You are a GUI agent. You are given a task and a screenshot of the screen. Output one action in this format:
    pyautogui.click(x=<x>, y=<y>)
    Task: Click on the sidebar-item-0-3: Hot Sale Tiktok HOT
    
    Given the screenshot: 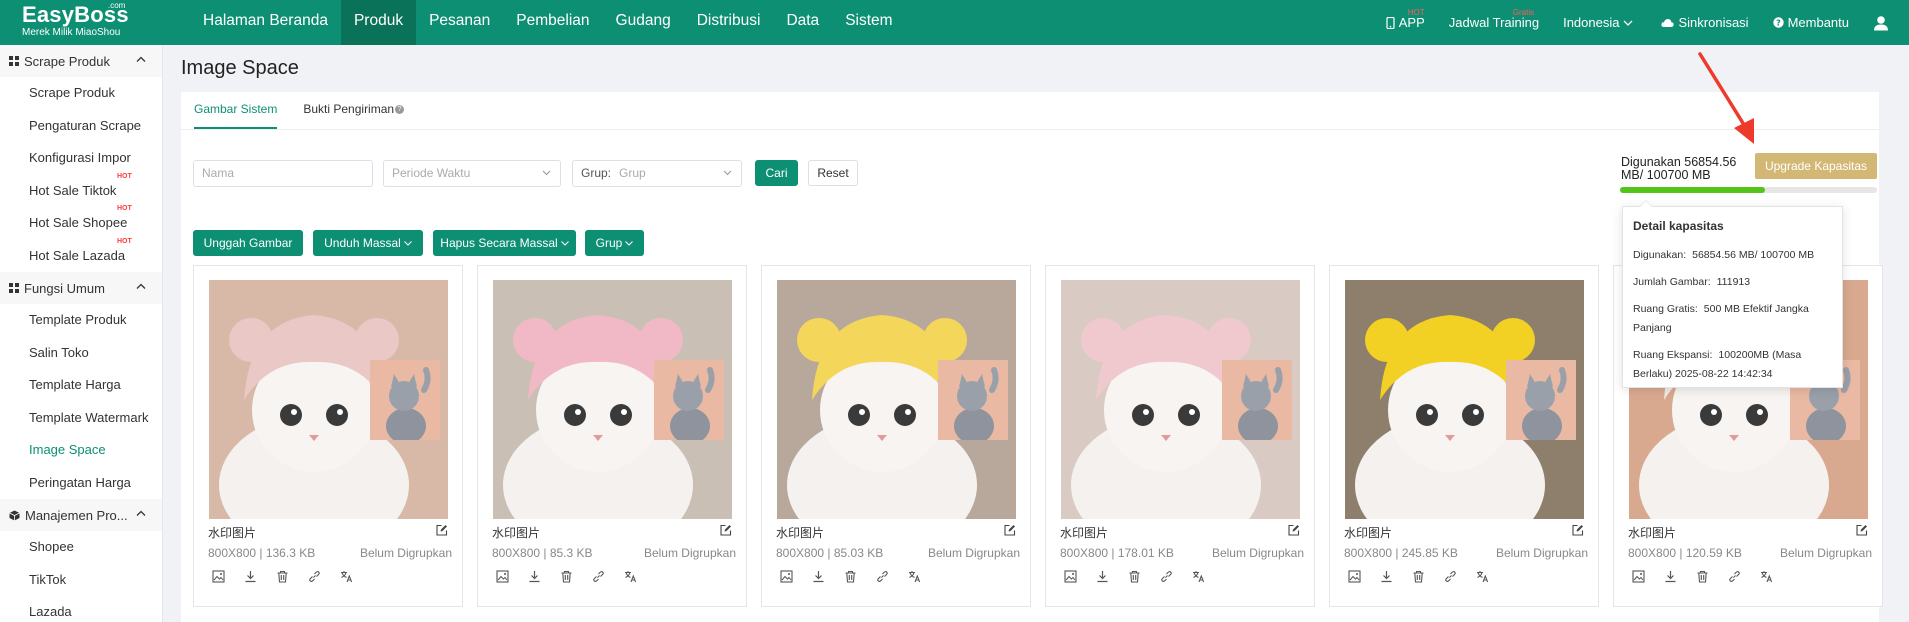 What is the action you would take?
    pyautogui.click(x=81, y=190)
    